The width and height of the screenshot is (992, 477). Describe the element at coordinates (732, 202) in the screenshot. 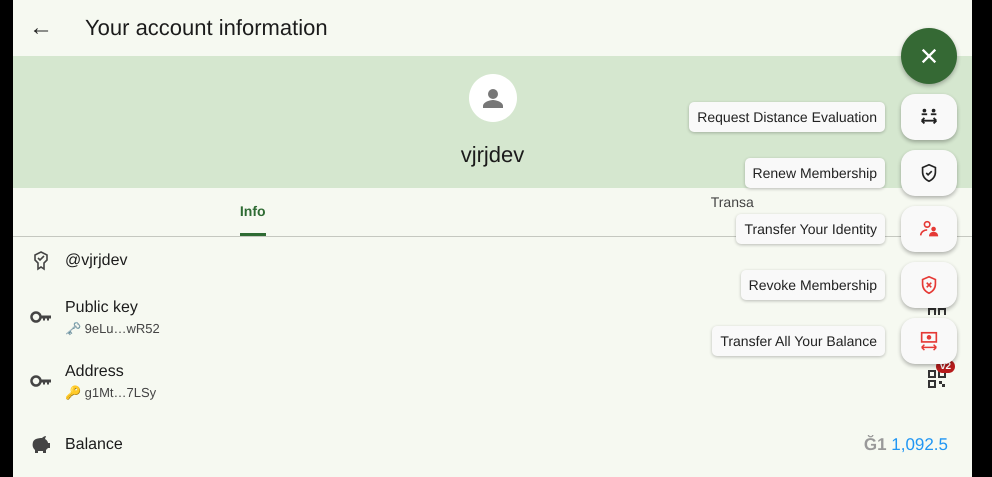

I see `tab: Transa` at that location.